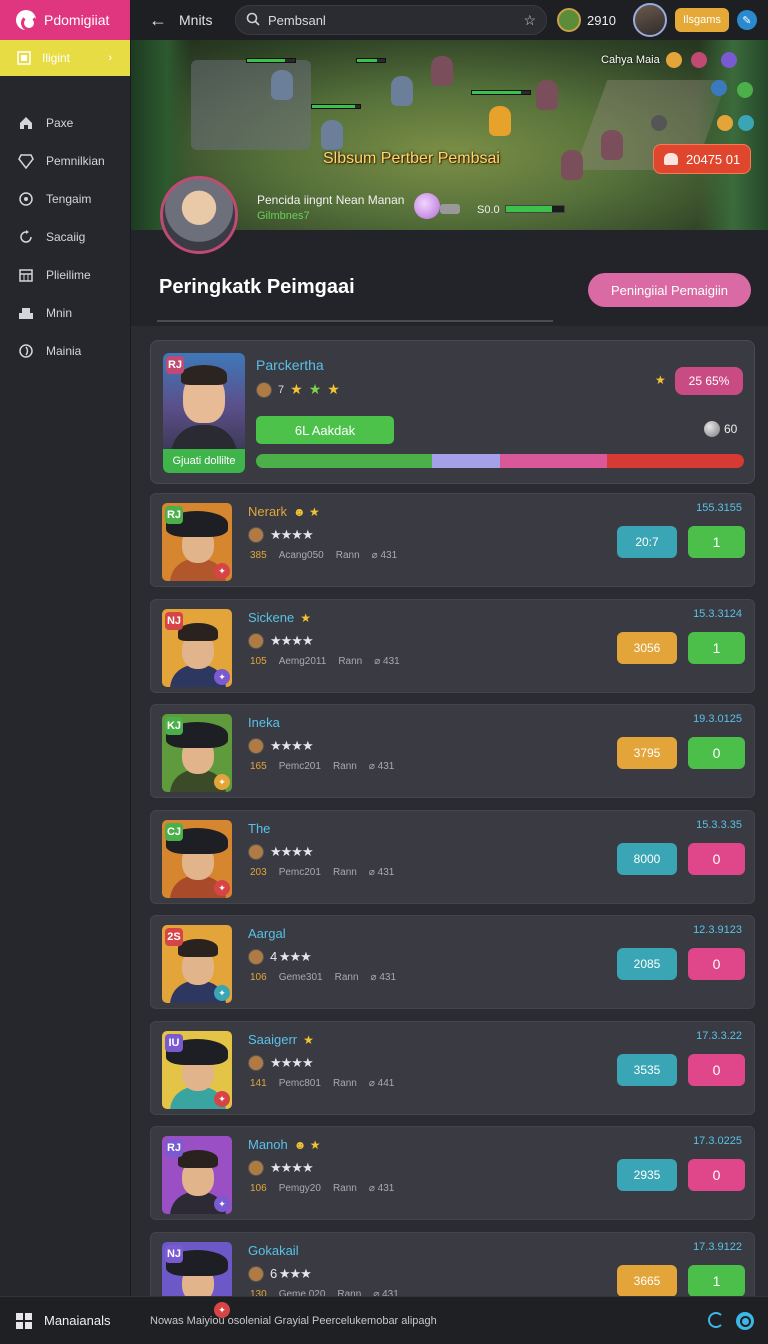 This screenshot has width=768, height=1344. Describe the element at coordinates (258, 872) in the screenshot. I see `player-stat-number: 203` at that location.